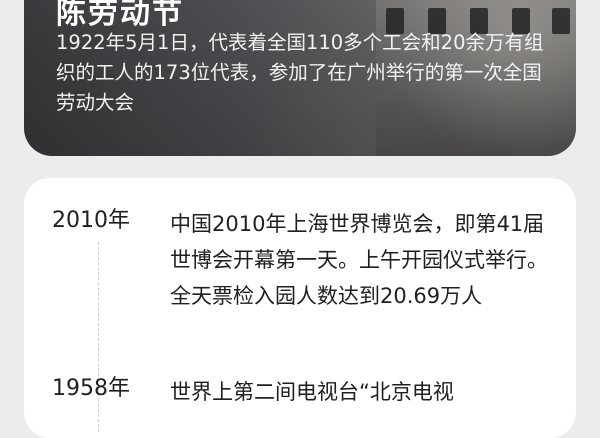 The width and height of the screenshot is (600, 438). Describe the element at coordinates (312, 392) in the screenshot. I see `timeline-event-text: 世界上第二间电视台“北京电视` at that location.